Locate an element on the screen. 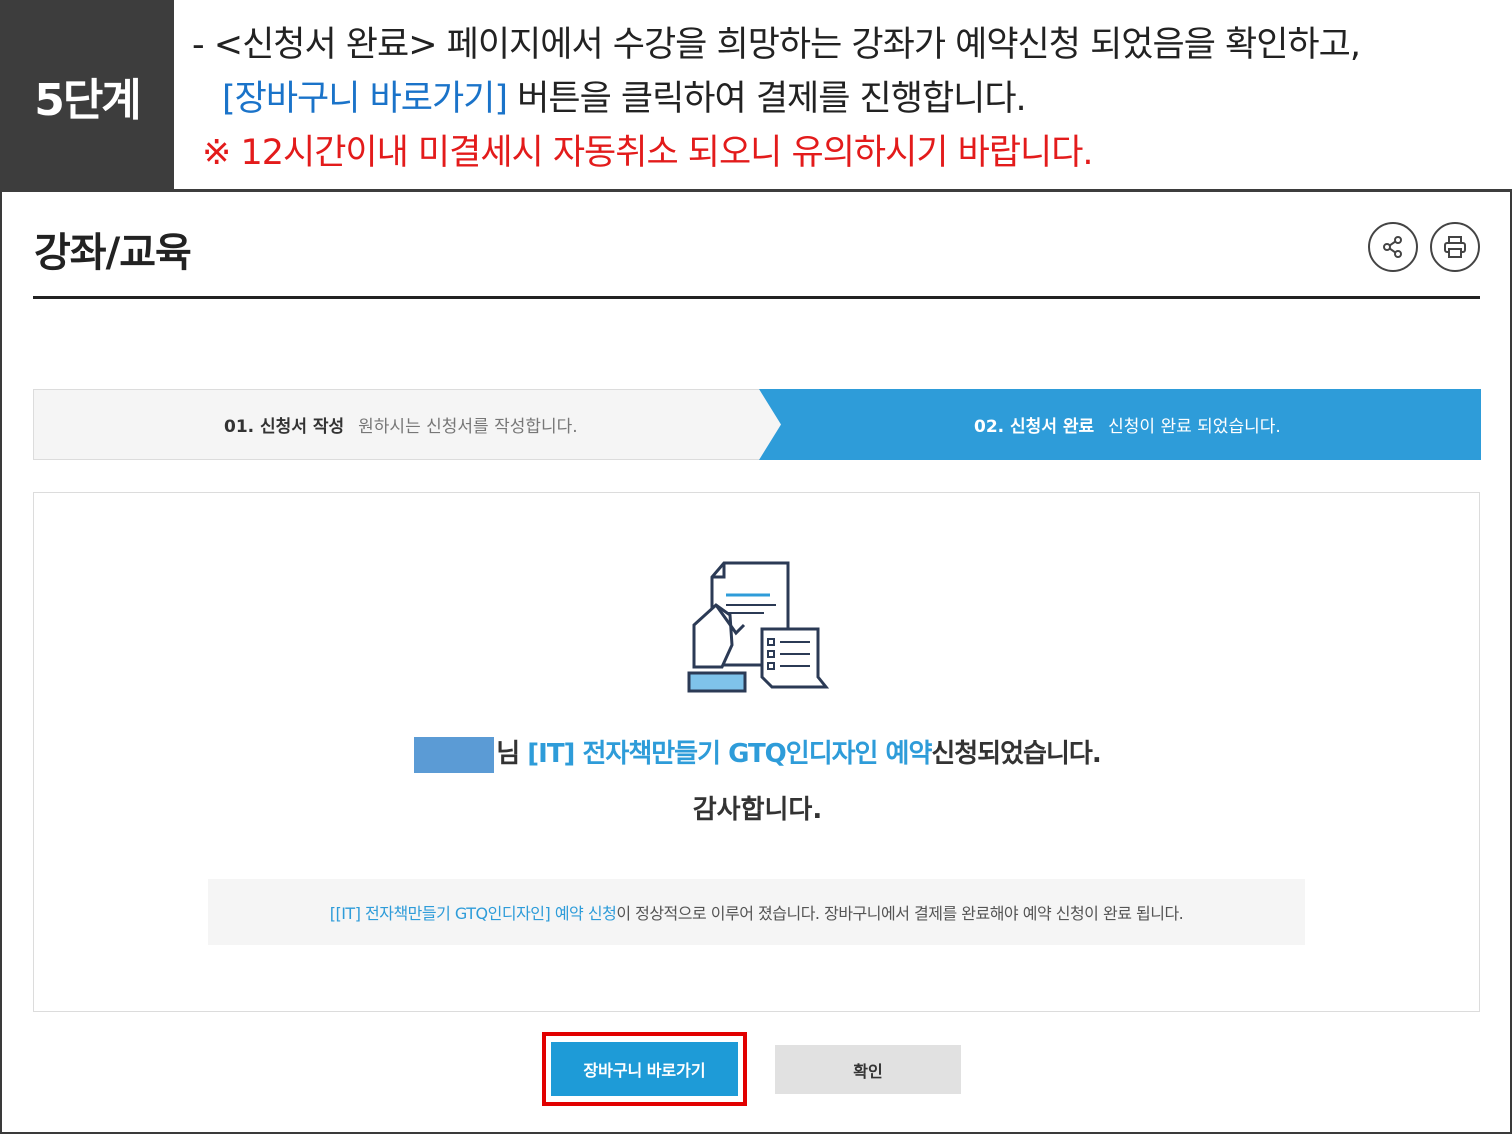  instruction-button-reference: [장바구니 바로가기] is located at coordinates (365, 99).